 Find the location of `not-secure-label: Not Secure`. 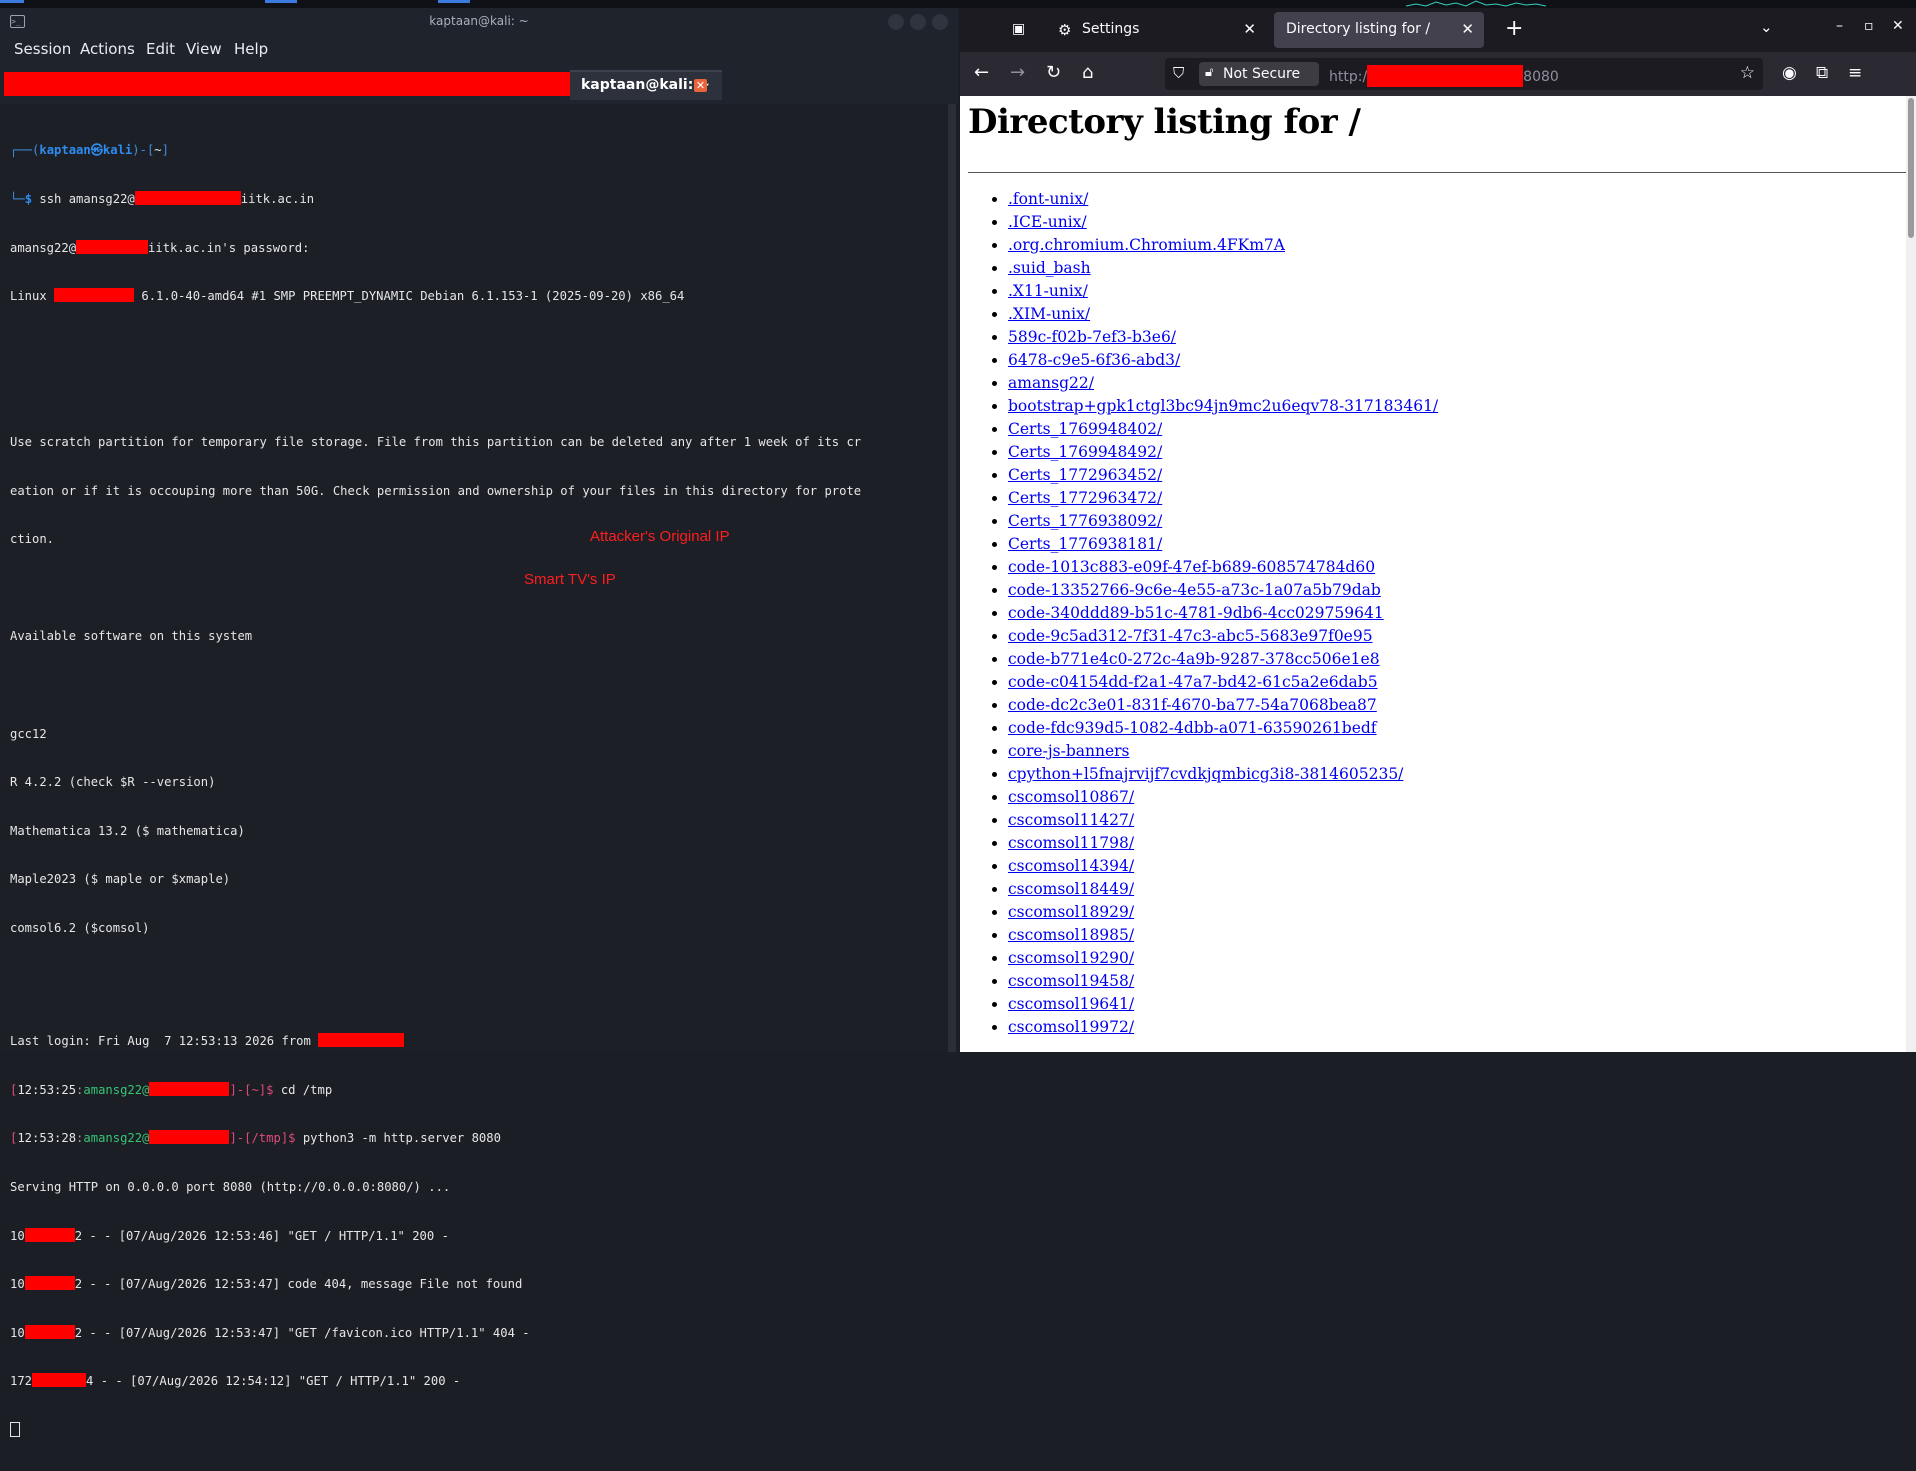

not-secure-label: Not Secure is located at coordinates (1262, 74).